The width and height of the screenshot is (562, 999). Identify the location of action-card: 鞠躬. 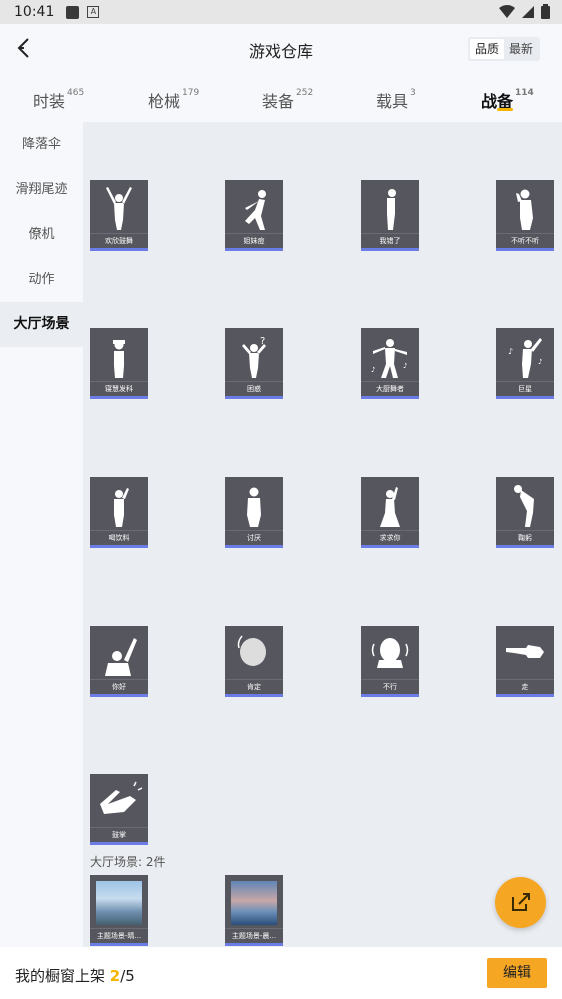
(525, 512).